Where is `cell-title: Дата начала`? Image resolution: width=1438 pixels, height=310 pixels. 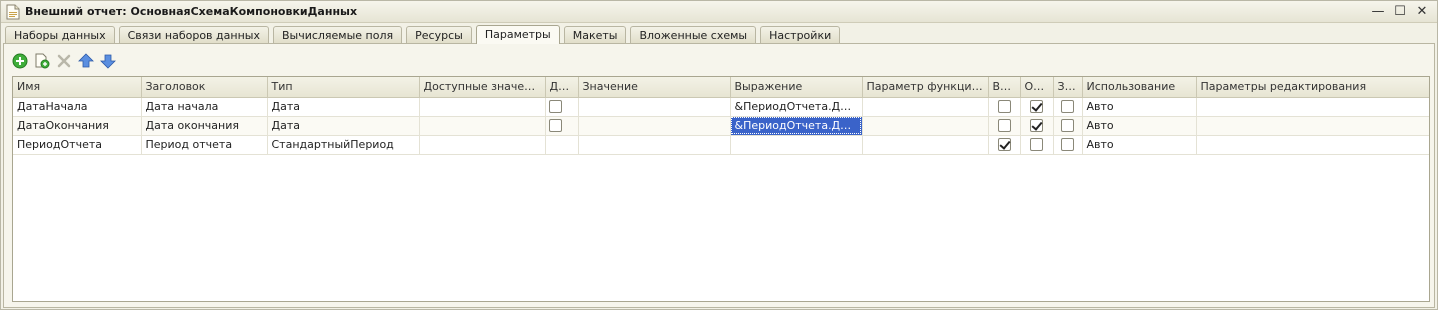
cell-title: Дата начала is located at coordinates (204, 107).